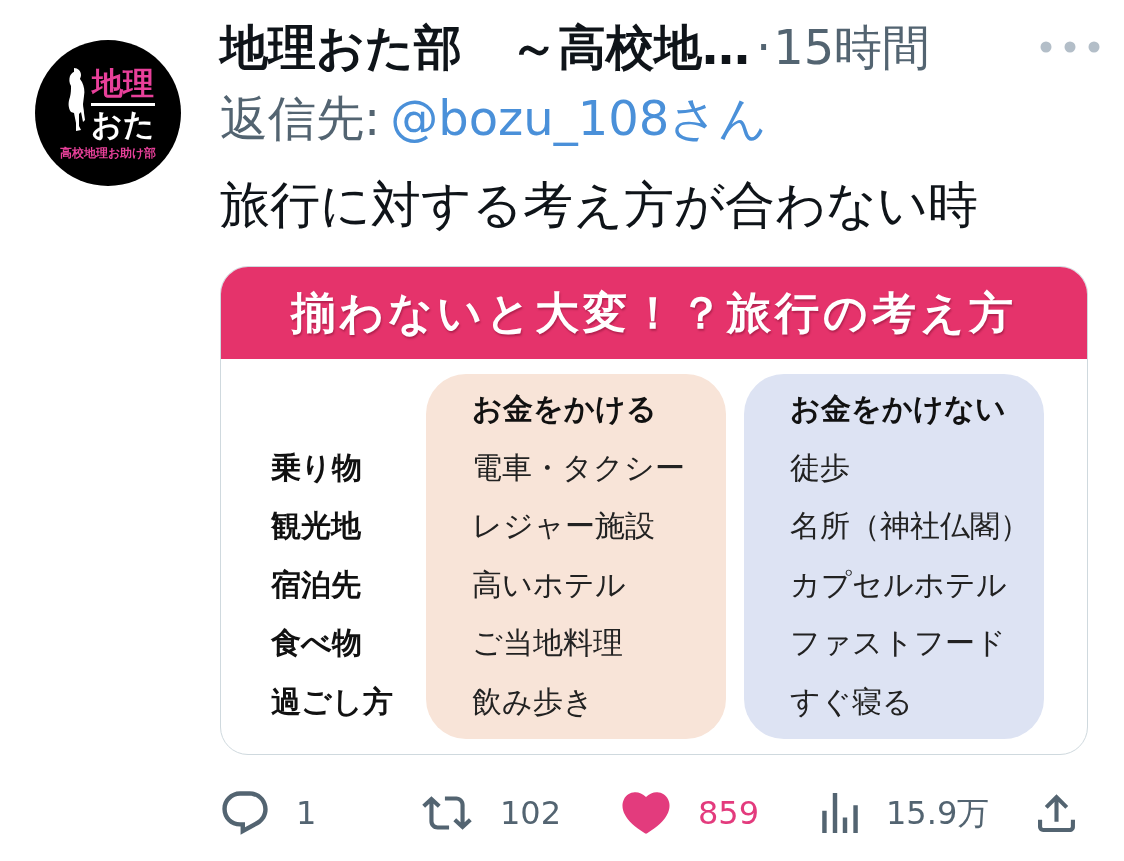 The image size is (1124, 861). I want to click on table-cell-text: すぐ寝る, so click(851, 701).